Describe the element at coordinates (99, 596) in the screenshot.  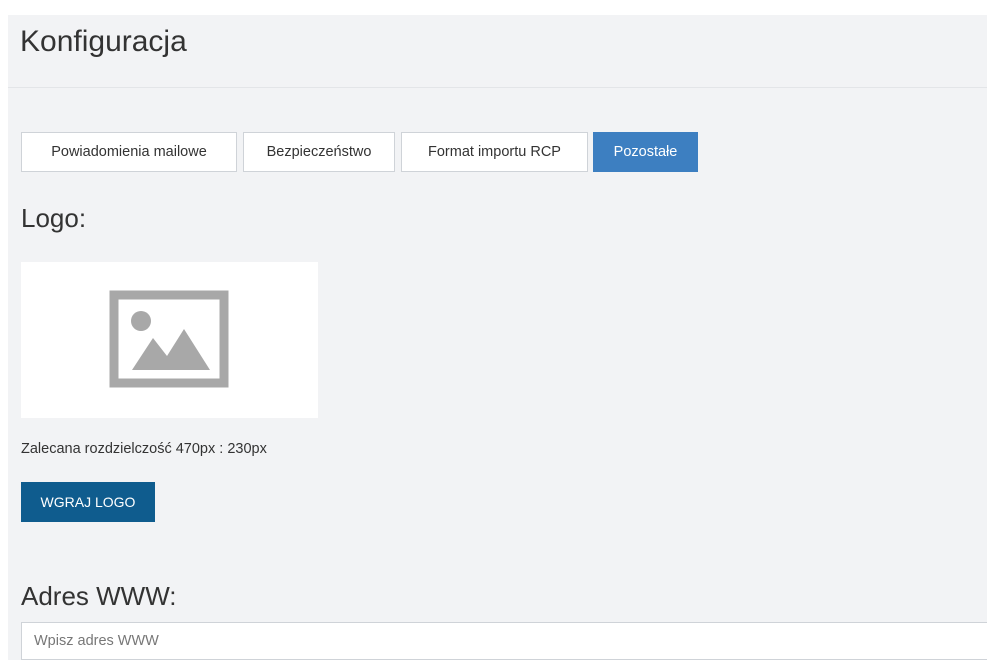
I see `website-label: Adres WWW:` at that location.